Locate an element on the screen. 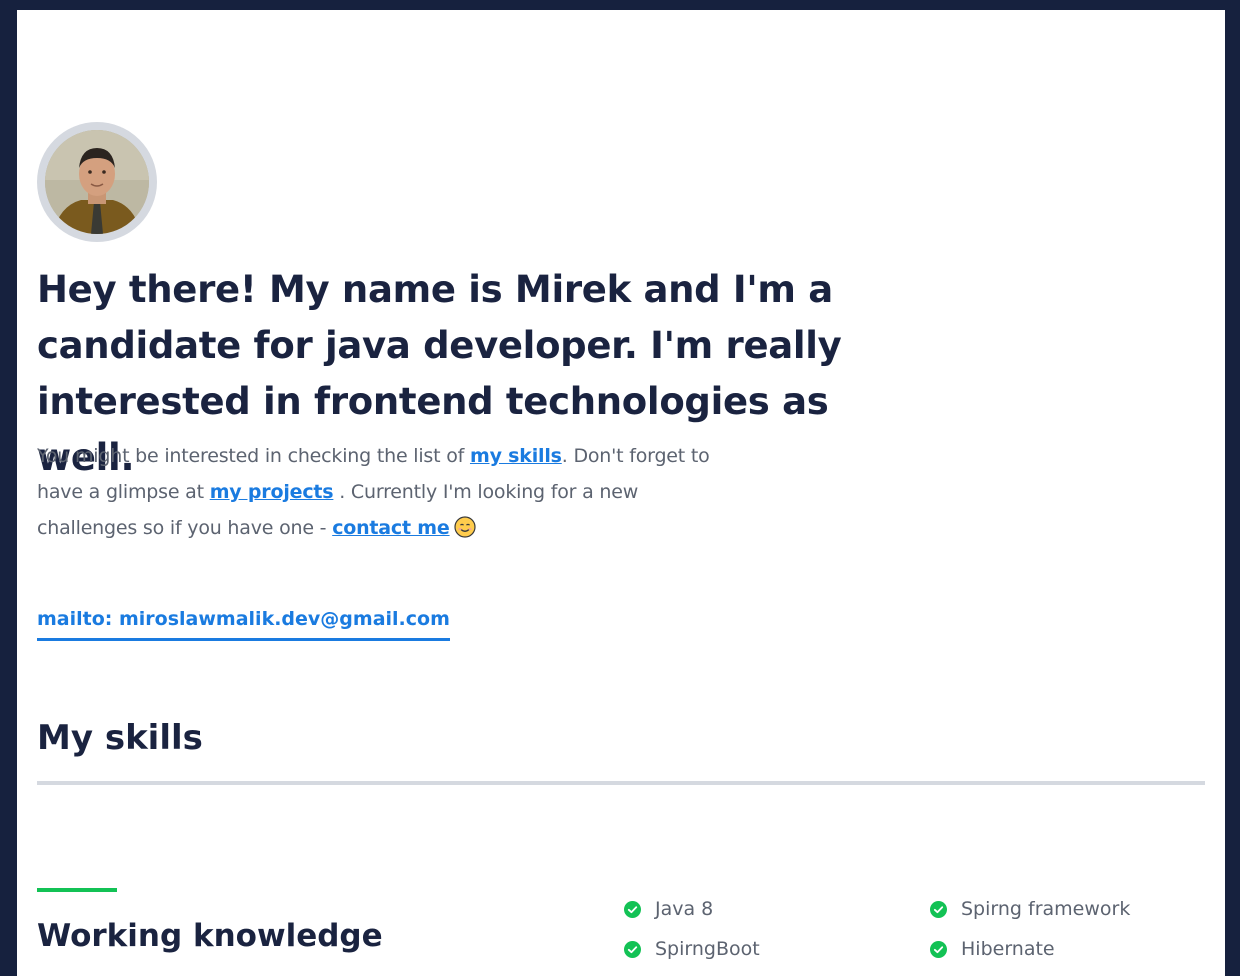  contact-me-link: contact me is located at coordinates (391, 528).